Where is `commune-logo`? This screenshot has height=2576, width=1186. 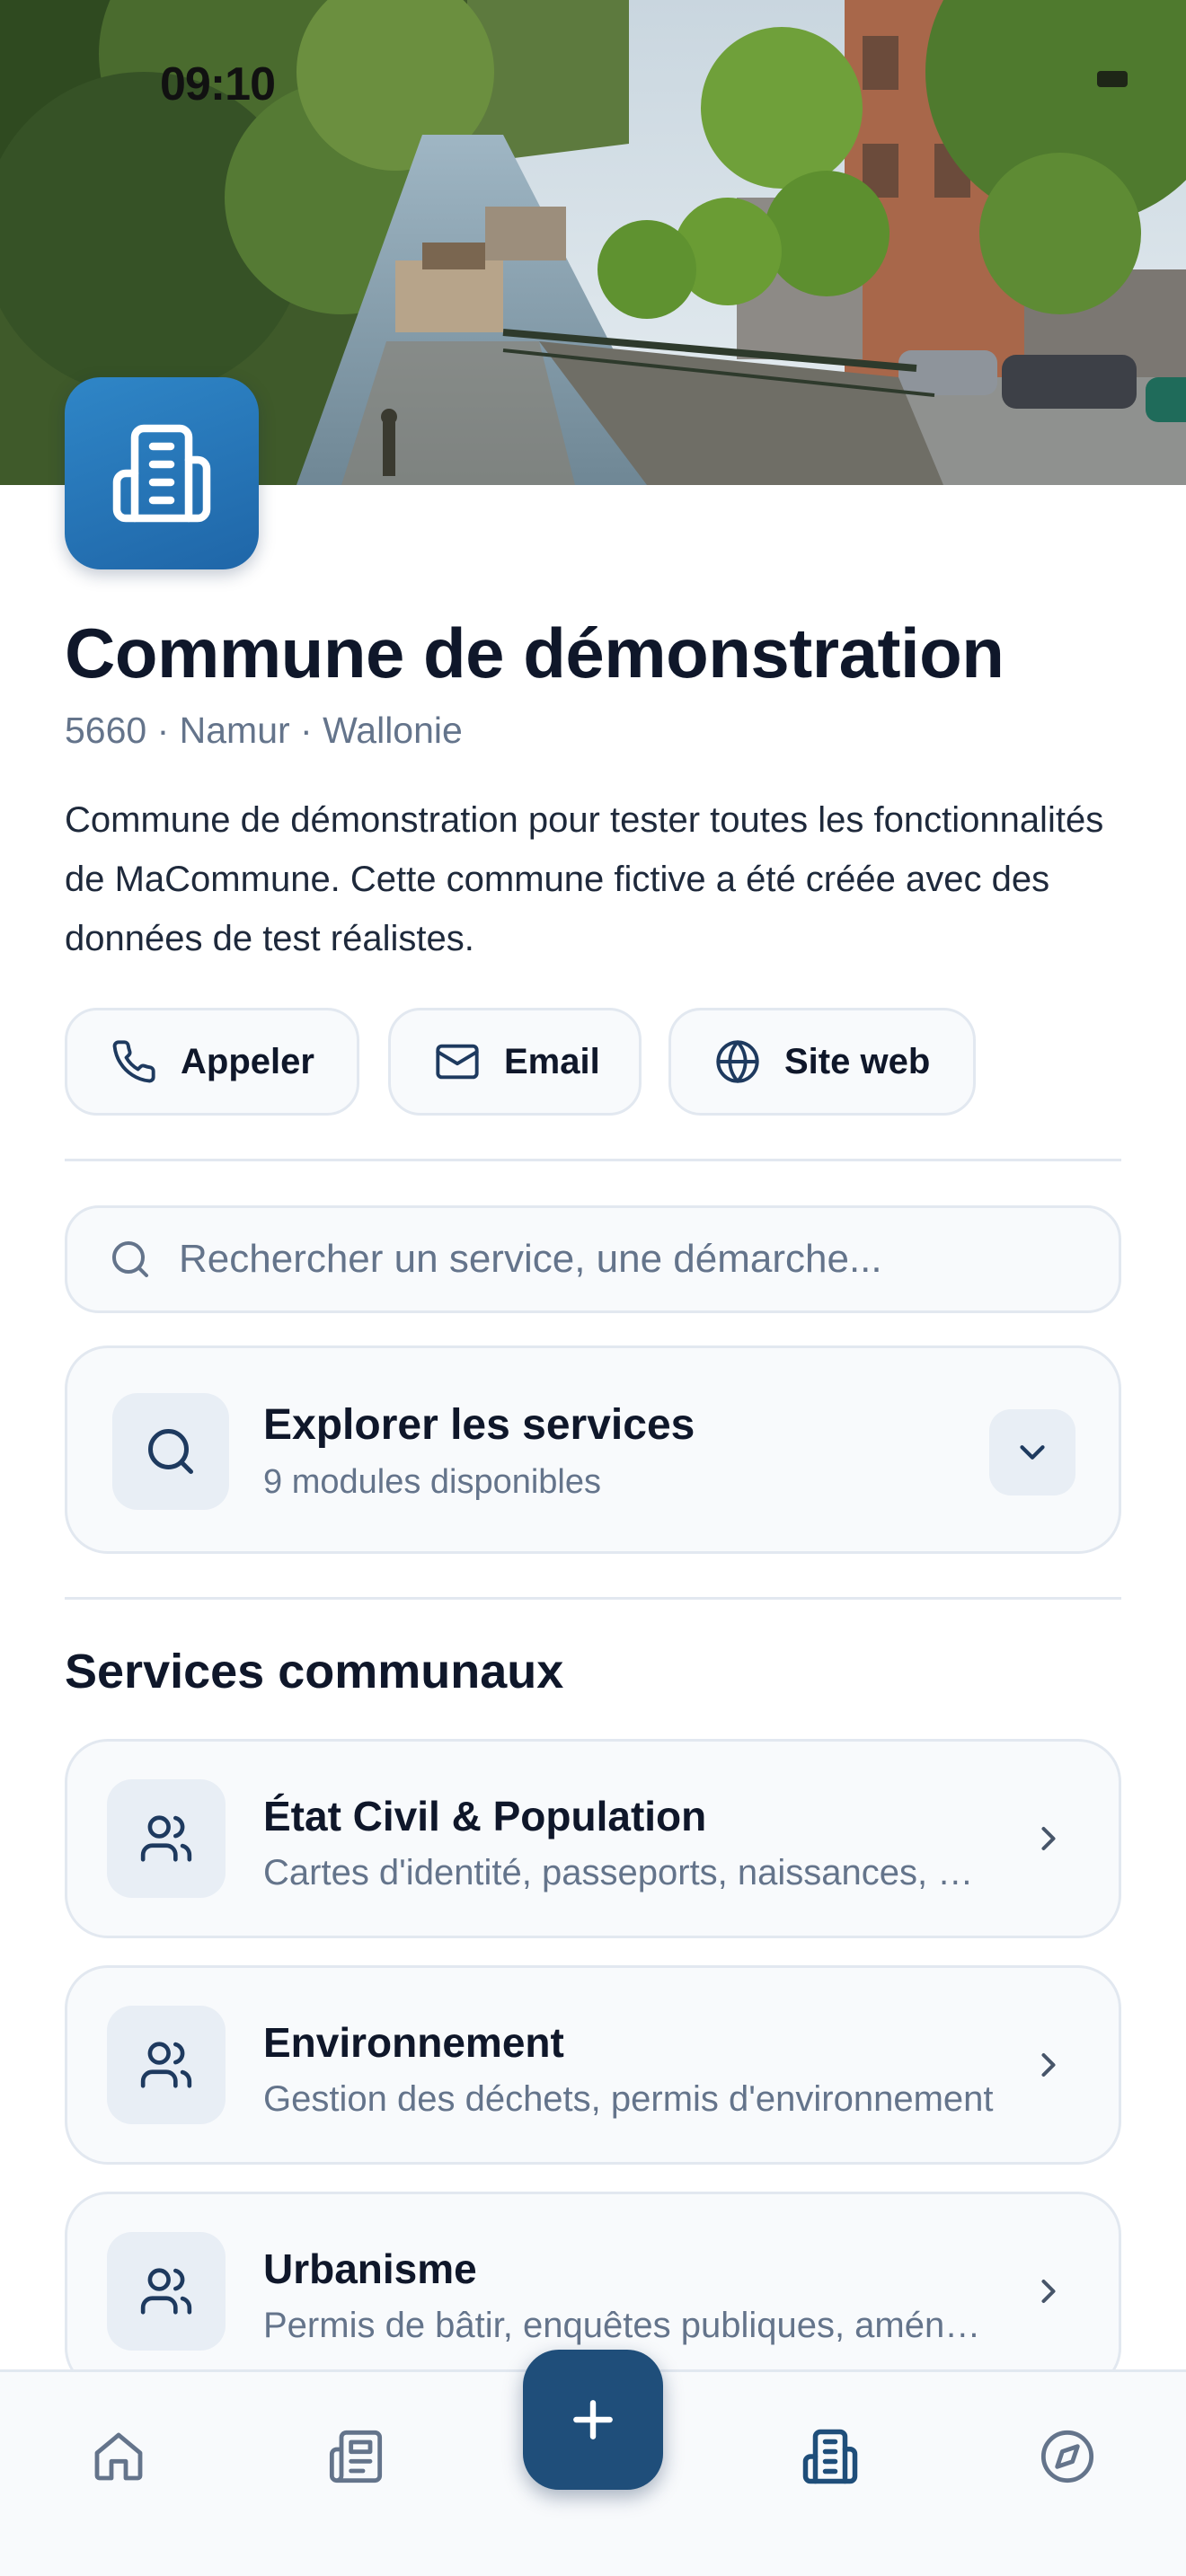 commune-logo is located at coordinates (162, 473).